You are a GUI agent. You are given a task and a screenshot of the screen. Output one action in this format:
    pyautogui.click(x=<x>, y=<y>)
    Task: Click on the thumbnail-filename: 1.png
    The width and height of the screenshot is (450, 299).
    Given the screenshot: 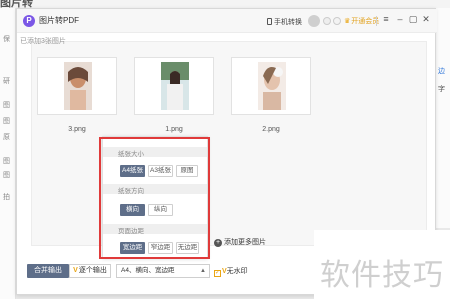 What is the action you would take?
    pyautogui.click(x=174, y=129)
    